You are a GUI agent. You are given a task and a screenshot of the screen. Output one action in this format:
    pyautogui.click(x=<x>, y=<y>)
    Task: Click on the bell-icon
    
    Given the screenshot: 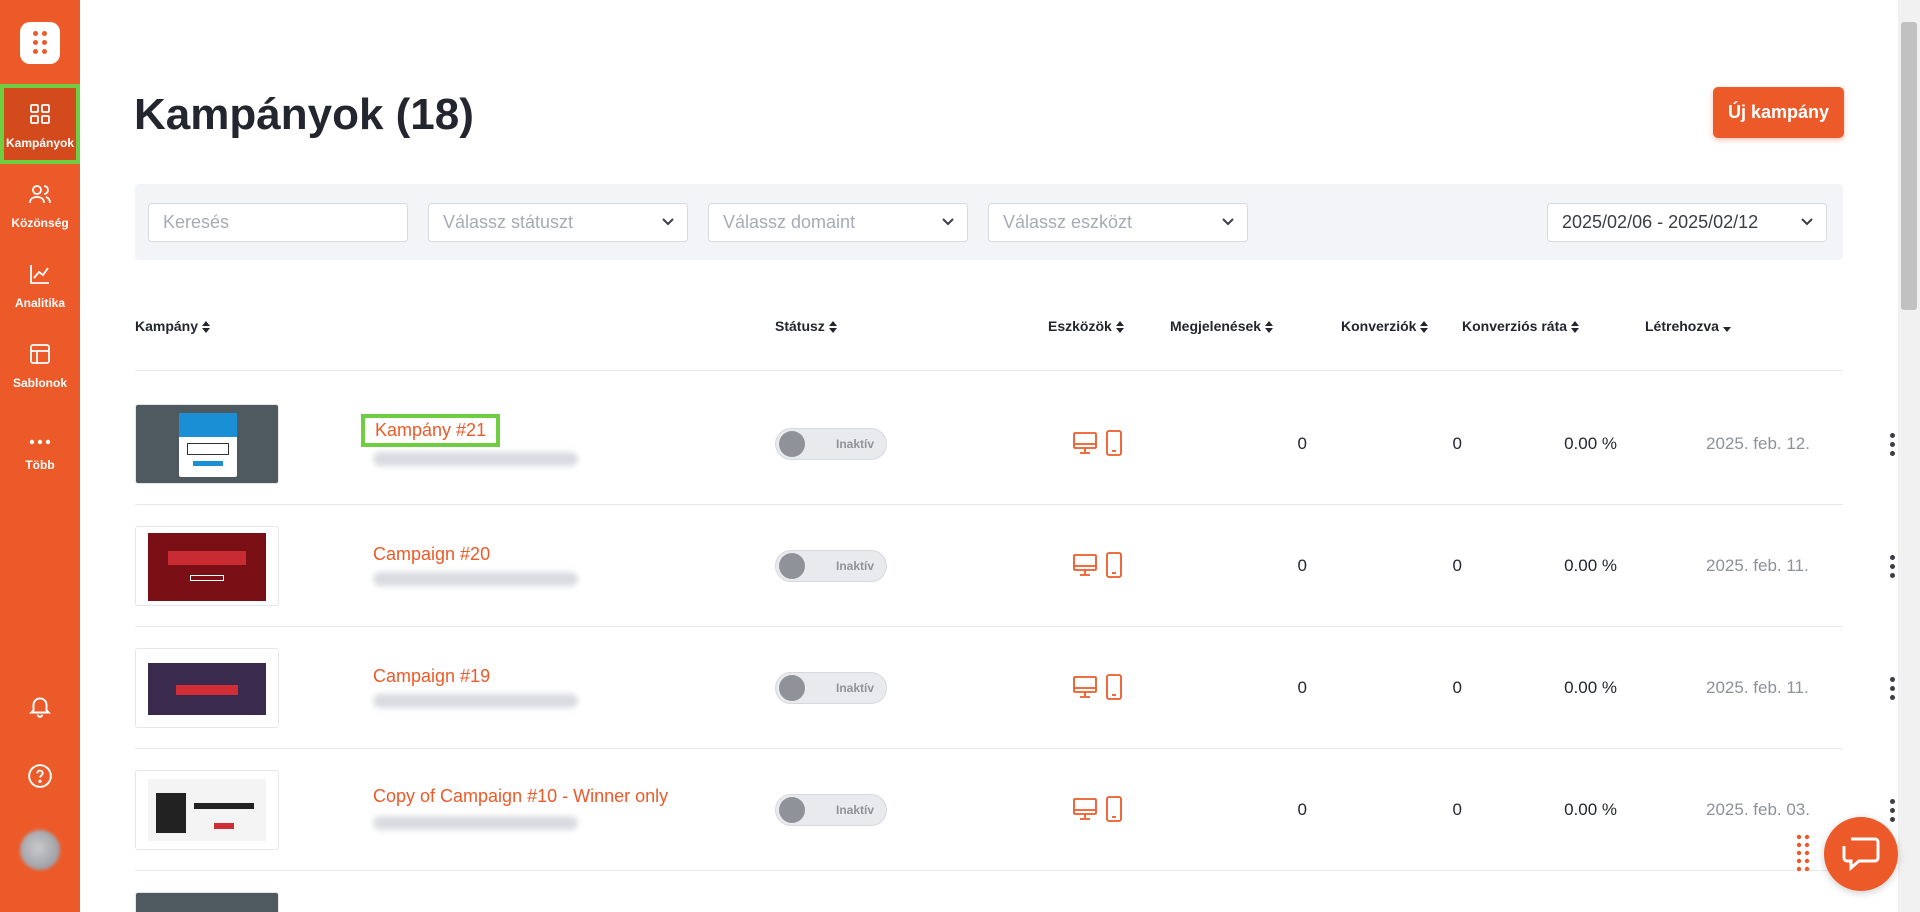 What is the action you would take?
    pyautogui.click(x=40, y=707)
    